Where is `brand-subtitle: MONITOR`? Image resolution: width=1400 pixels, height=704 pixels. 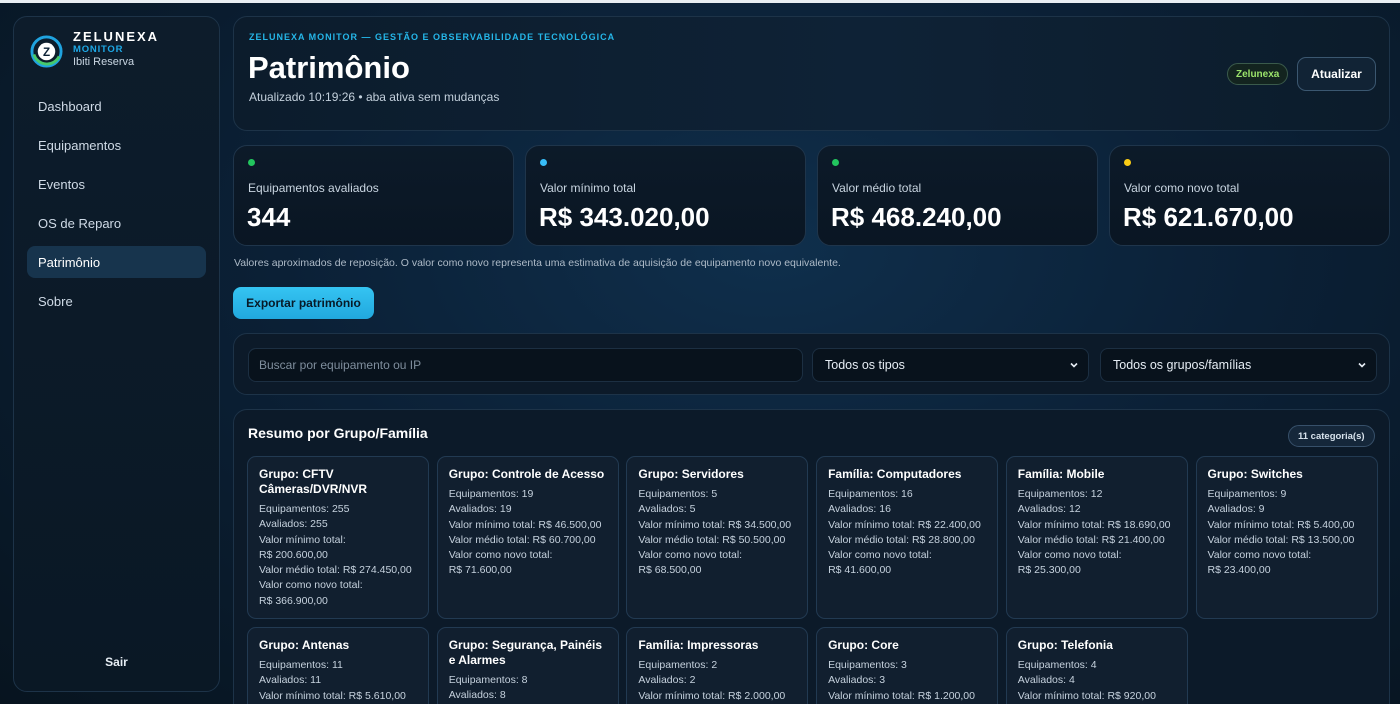
brand-subtitle: MONITOR is located at coordinates (98, 49).